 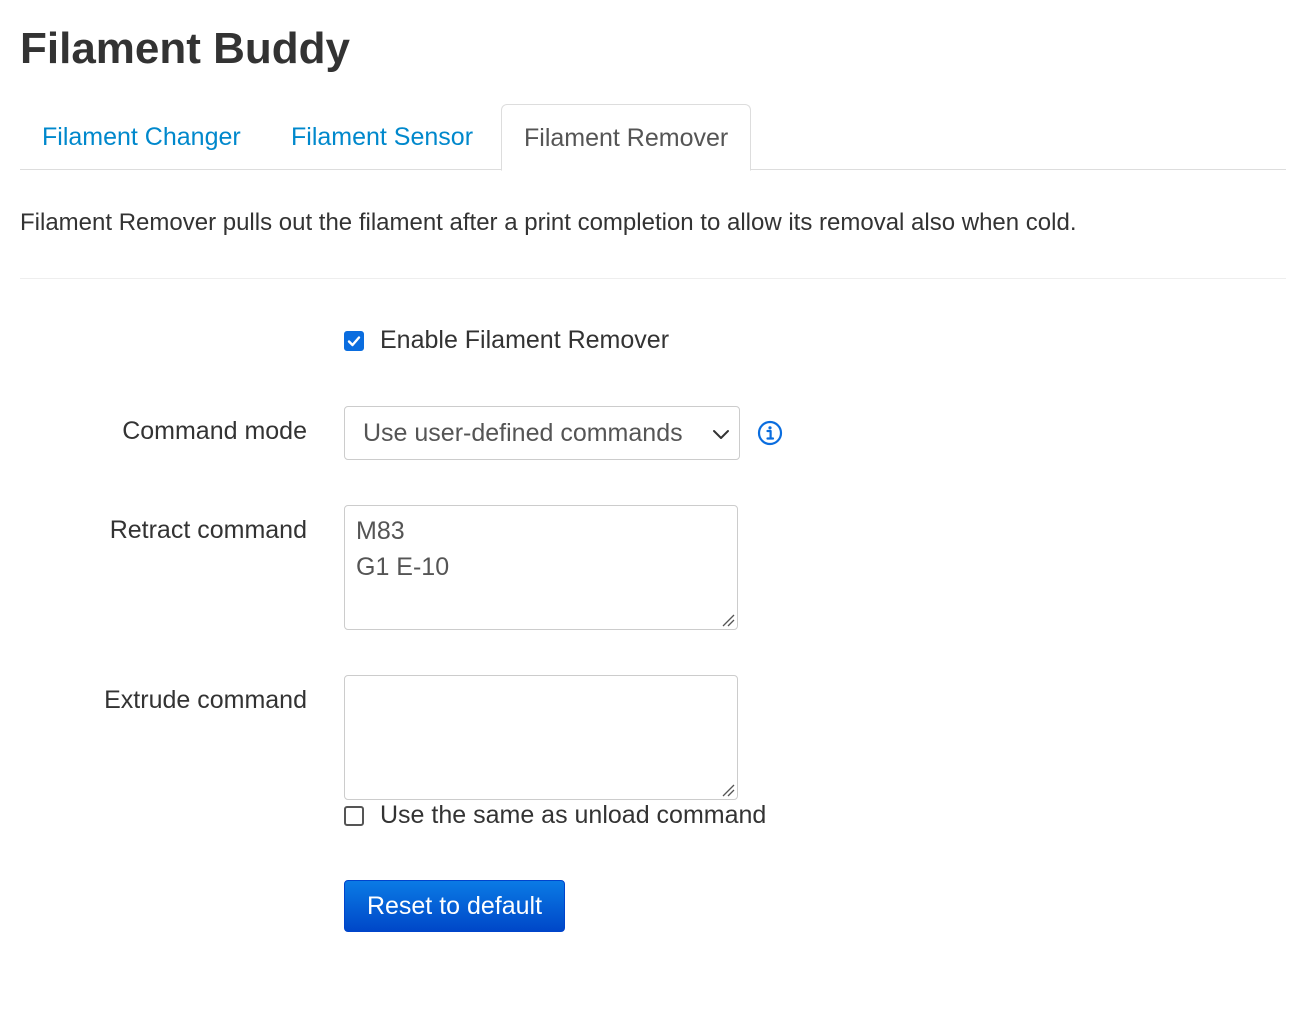 I want to click on tab-filament-changer: Filament Changer, so click(x=141, y=137).